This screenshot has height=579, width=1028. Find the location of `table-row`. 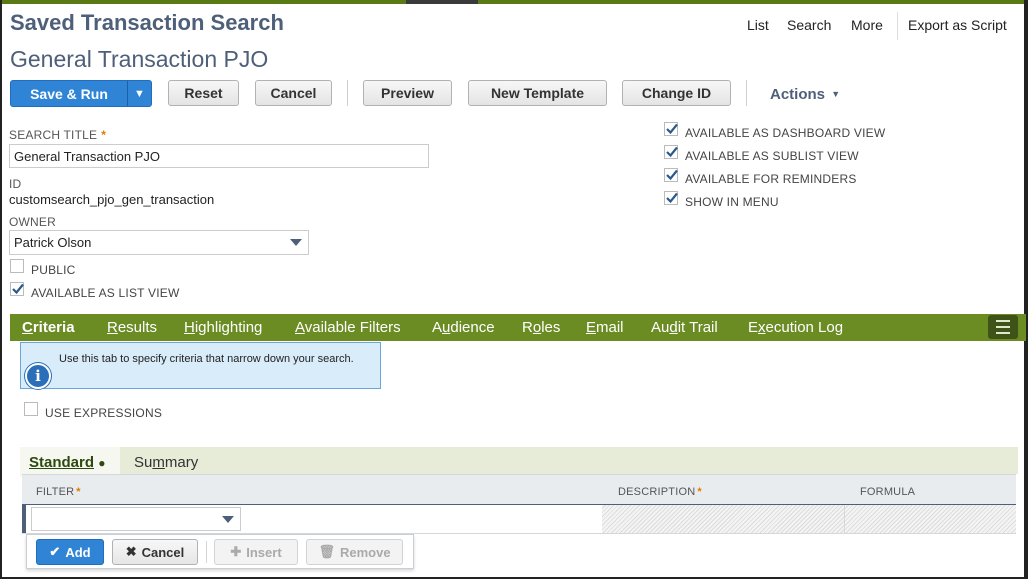

table-row is located at coordinates (519, 519).